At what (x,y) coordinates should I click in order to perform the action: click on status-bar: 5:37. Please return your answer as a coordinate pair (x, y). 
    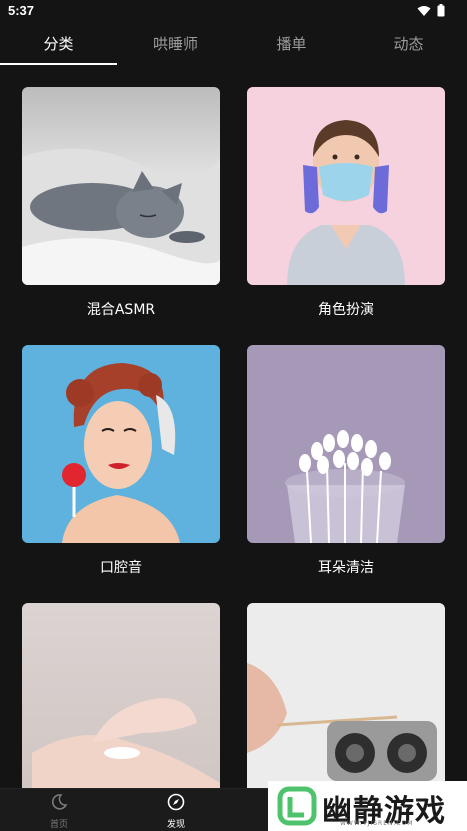
    Looking at the image, I should click on (233, 11).